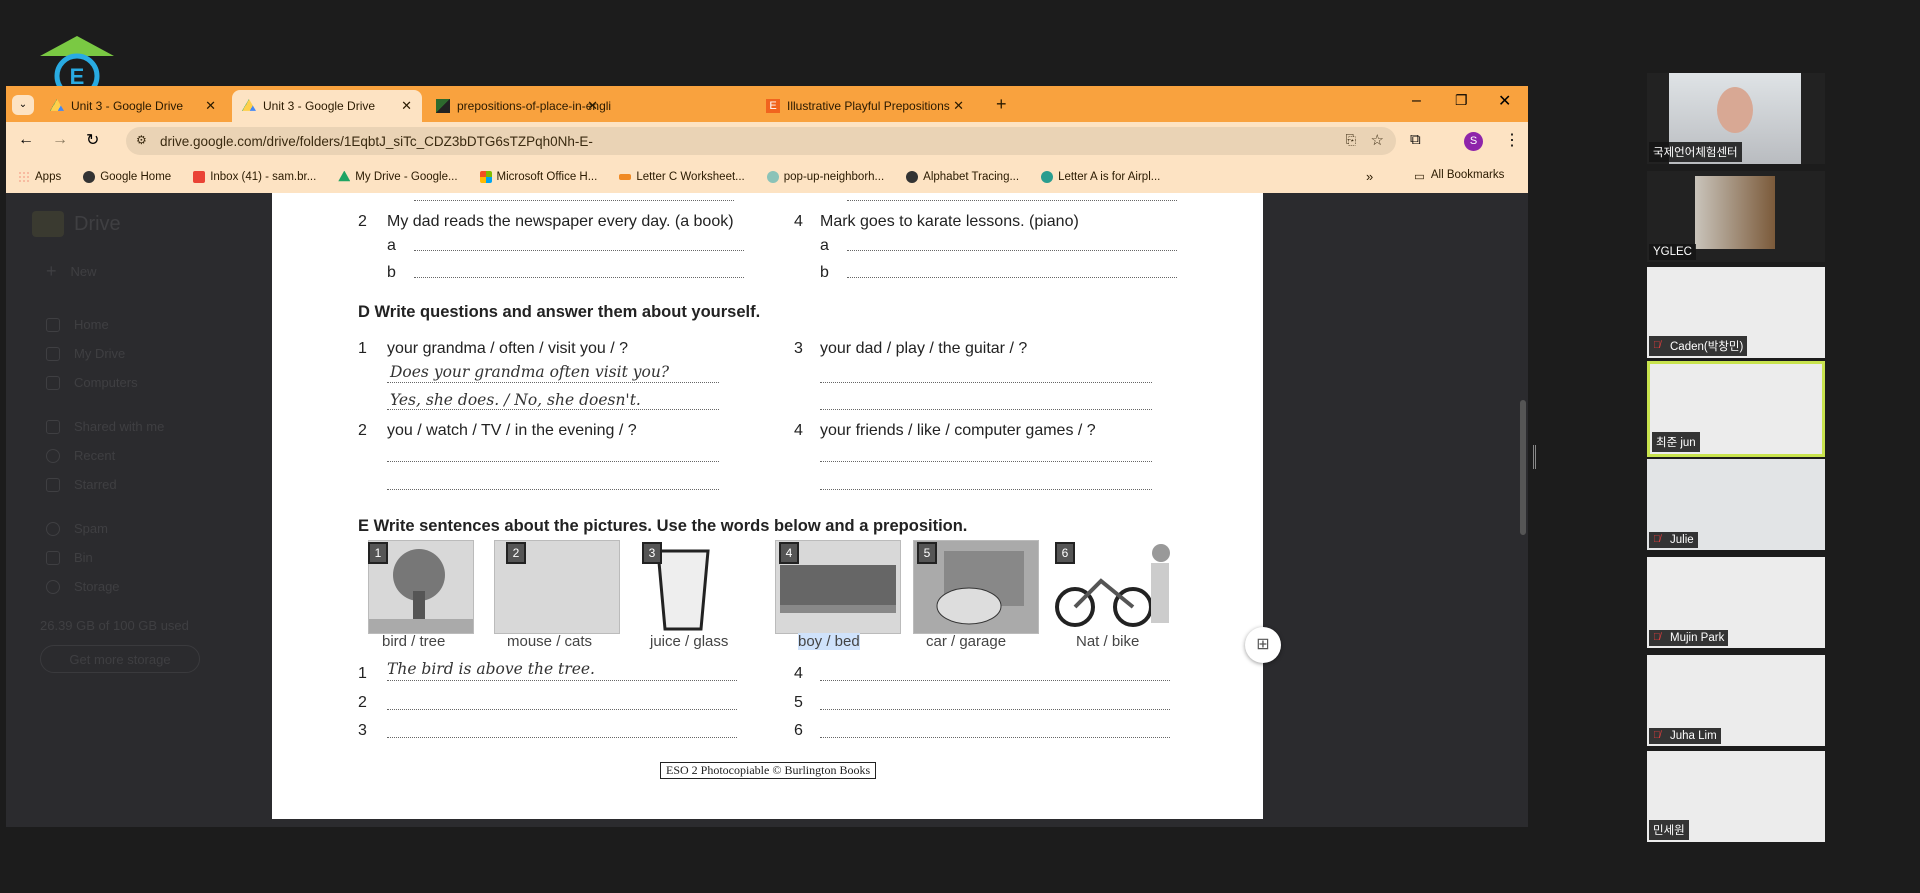 The image size is (1920, 893). What do you see at coordinates (1473, 141) in the screenshot?
I see `profile-avatar: S` at bounding box center [1473, 141].